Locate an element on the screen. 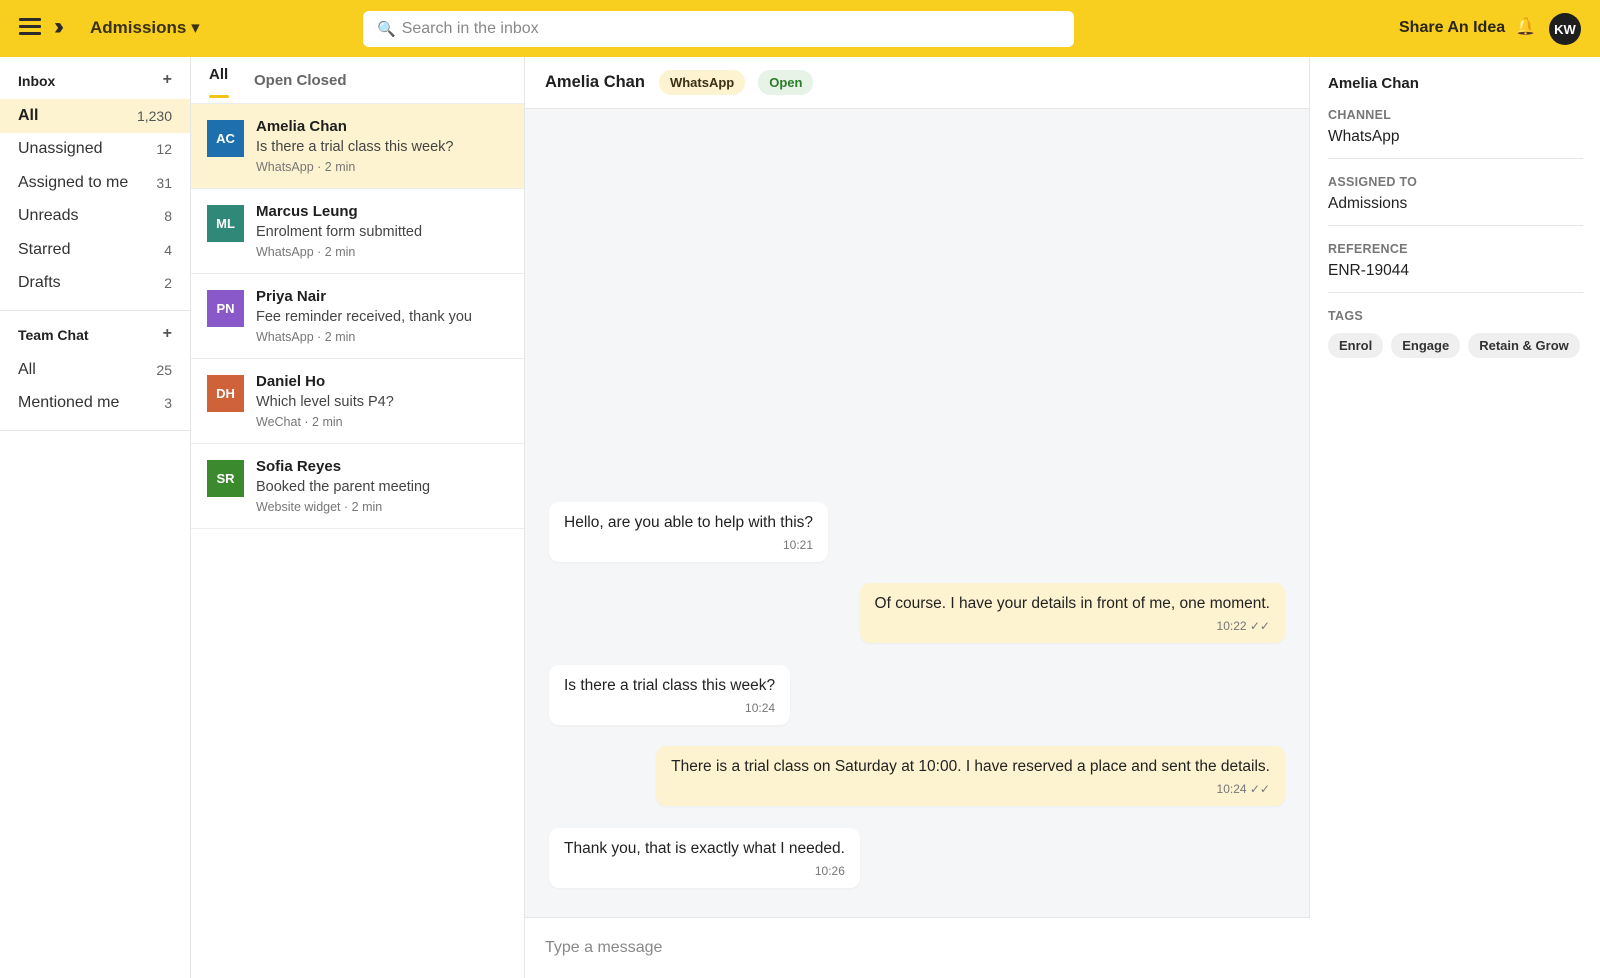  sidebar-item-unassigned: Unassigned 12 is located at coordinates (95, 150).